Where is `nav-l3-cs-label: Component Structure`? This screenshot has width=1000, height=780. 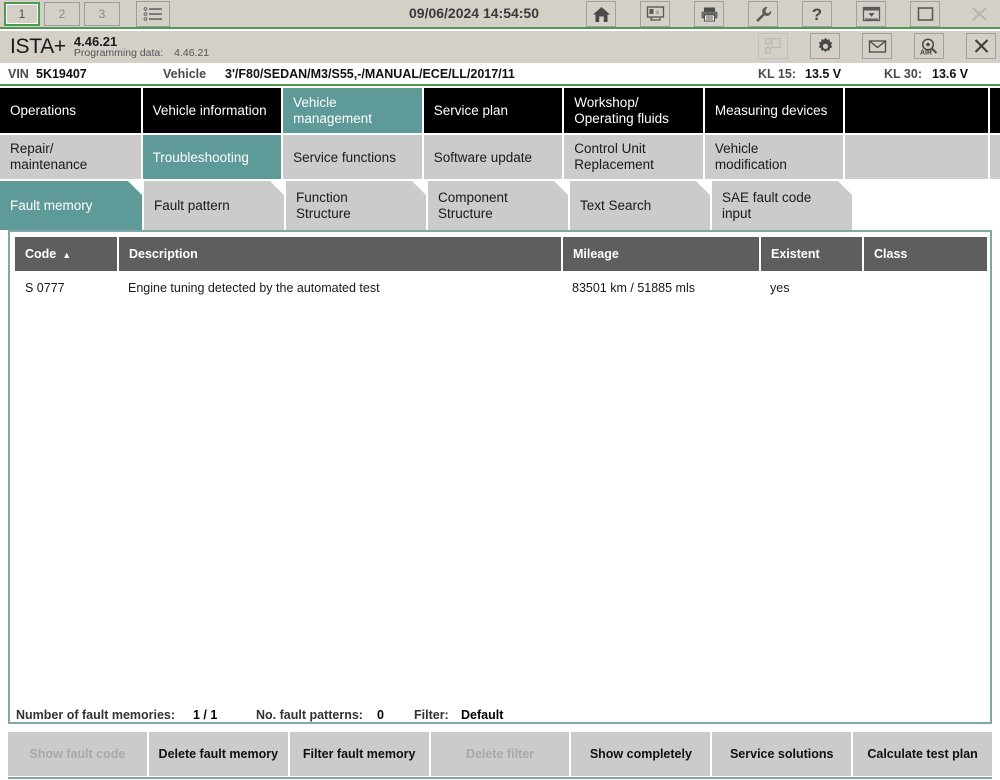
nav-l3-cs-label: Component Structure is located at coordinates (473, 206).